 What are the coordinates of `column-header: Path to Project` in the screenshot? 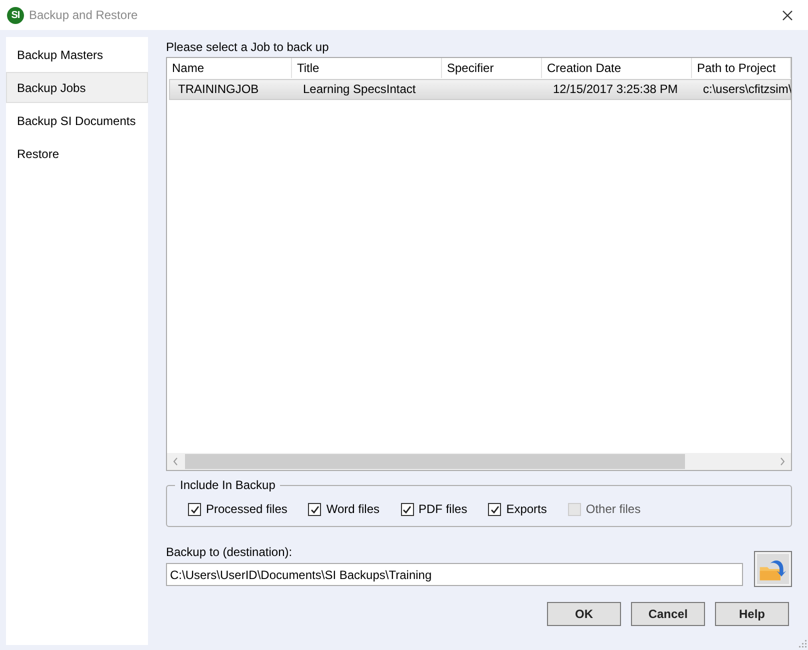 It's located at (741, 68).